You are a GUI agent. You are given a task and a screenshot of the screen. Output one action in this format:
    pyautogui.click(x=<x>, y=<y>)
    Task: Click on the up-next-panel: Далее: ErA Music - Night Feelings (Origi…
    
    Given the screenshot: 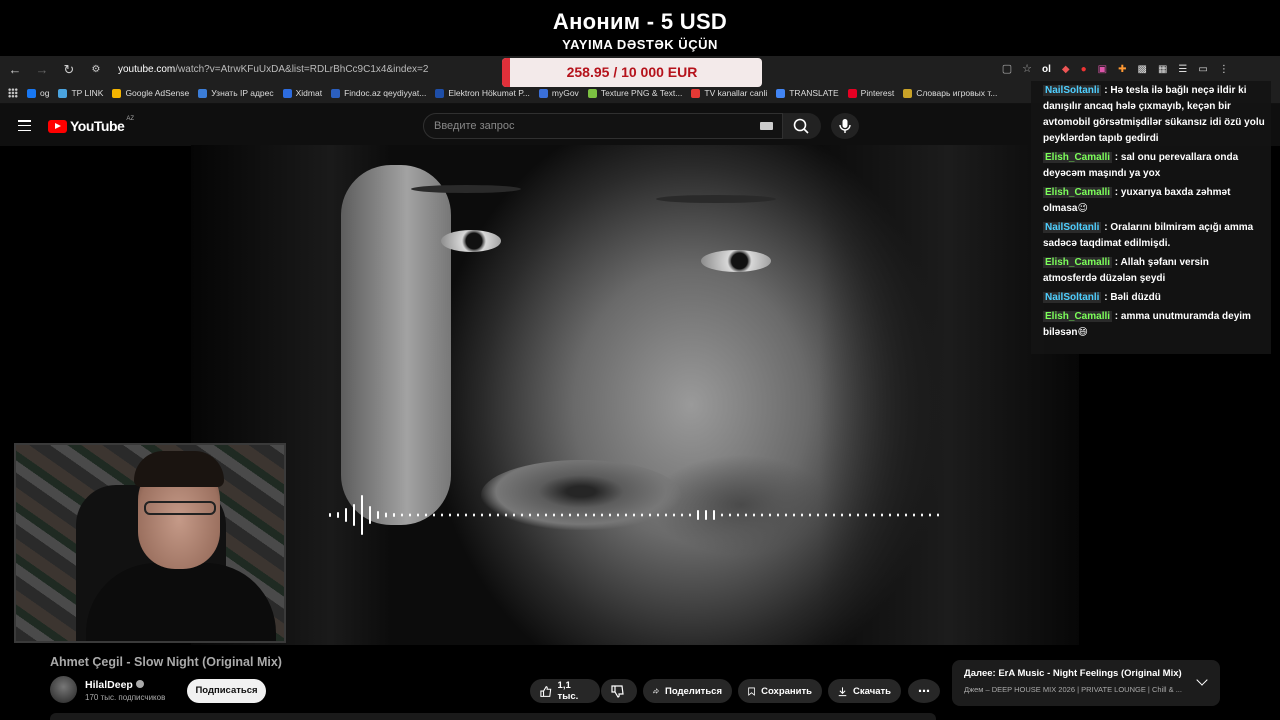 What is the action you would take?
    pyautogui.click(x=1086, y=683)
    